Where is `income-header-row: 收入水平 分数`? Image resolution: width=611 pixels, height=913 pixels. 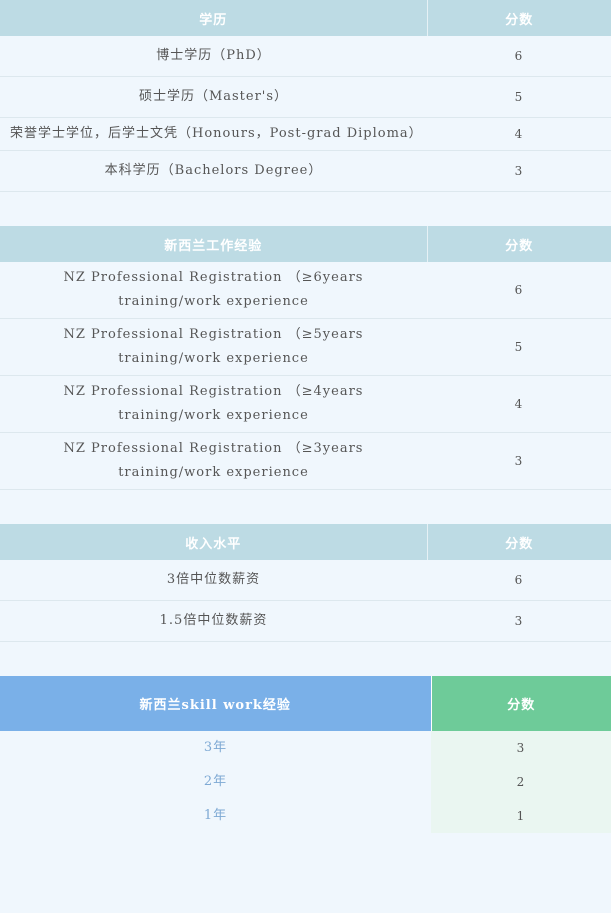
income-header-row: 收入水平 分数 is located at coordinates (305, 542).